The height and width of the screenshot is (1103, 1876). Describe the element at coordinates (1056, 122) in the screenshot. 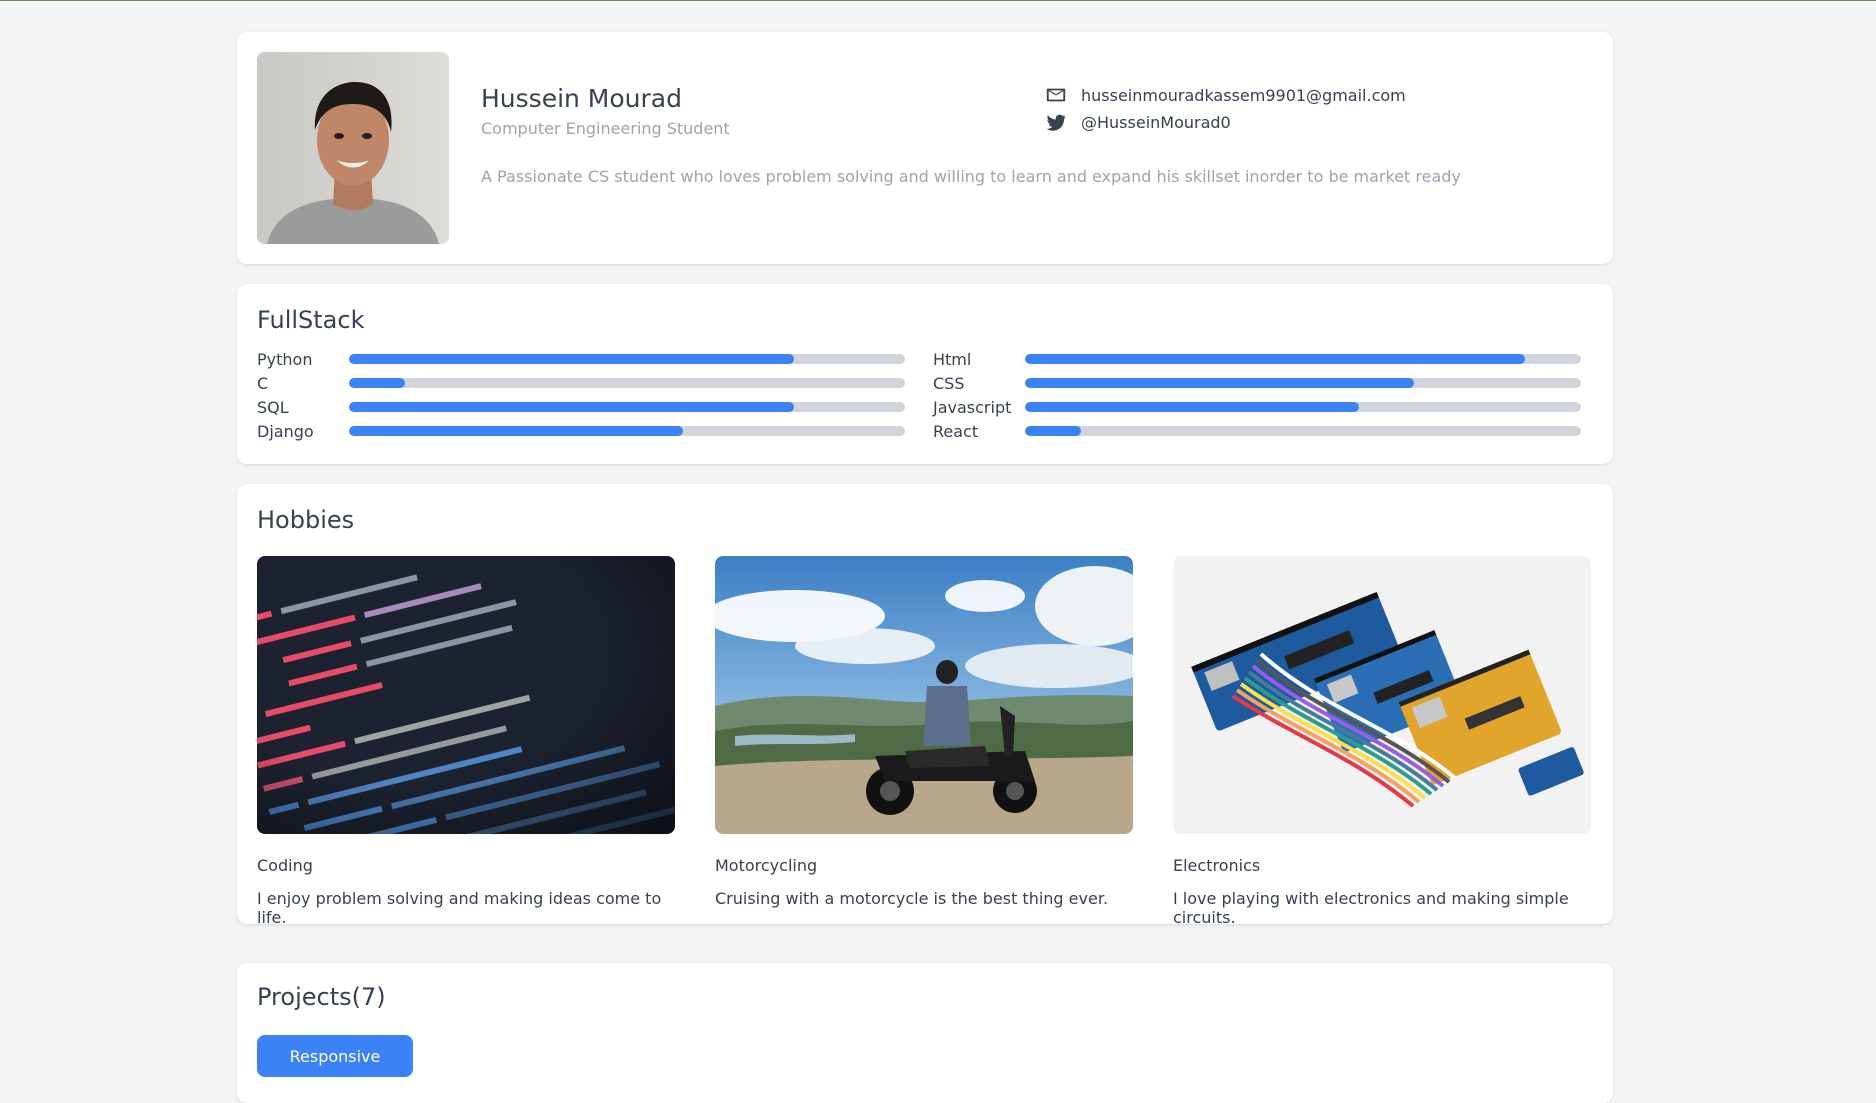

I see `twitter-icon` at that location.